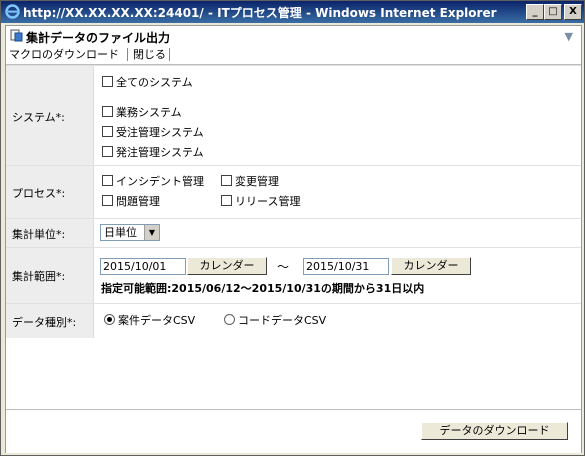 This screenshot has width=585, height=456. Describe the element at coordinates (151, 232) in the screenshot. I see `dropdown-arrow-icon: ▼` at that location.